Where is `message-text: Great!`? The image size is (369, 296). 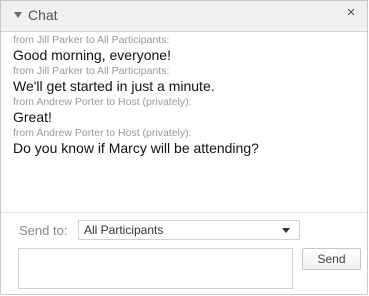
message-text: Great! is located at coordinates (32, 117).